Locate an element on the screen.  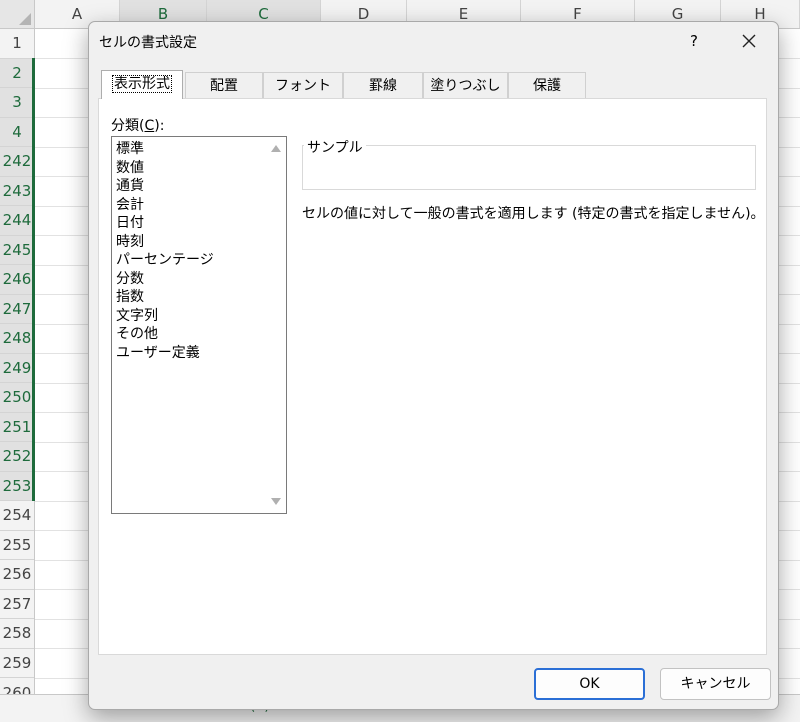
row-header: 242 is located at coordinates (17, 162).